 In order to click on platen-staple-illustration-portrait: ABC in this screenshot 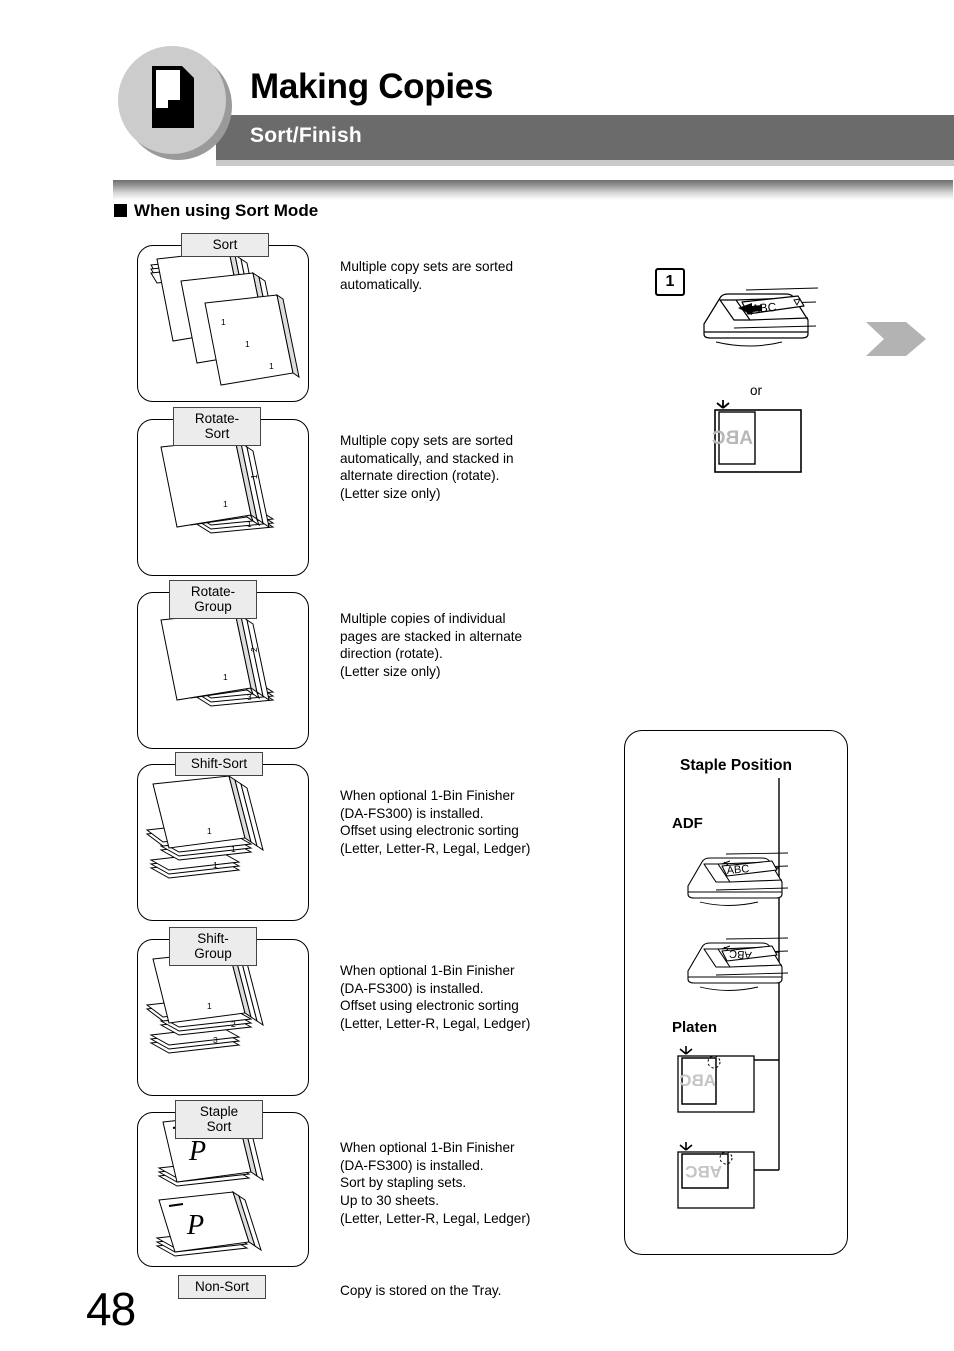, I will do `click(716, 1079)`.